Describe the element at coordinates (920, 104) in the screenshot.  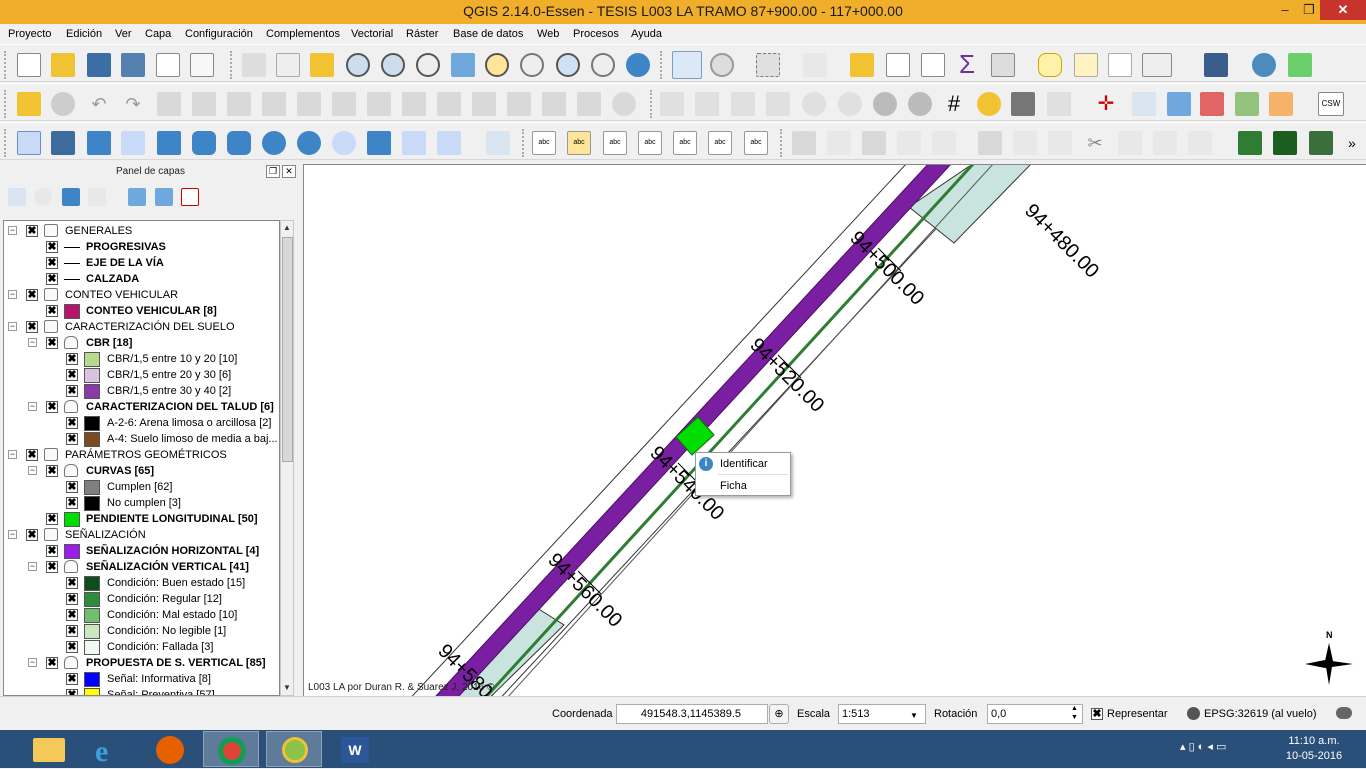
I see `decrease-contrast-icon` at that location.